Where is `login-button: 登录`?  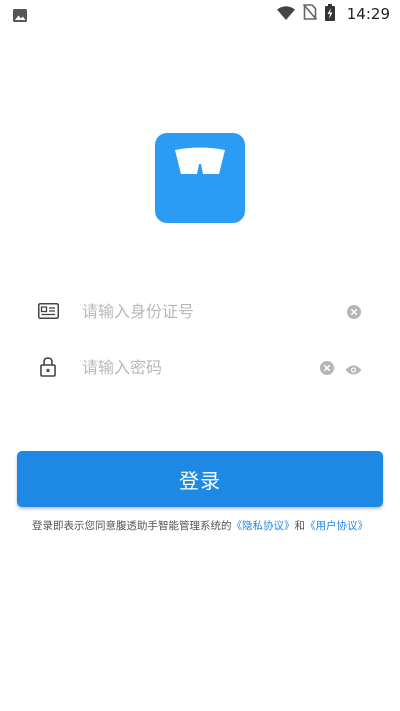
login-button: 登录 is located at coordinates (200, 479).